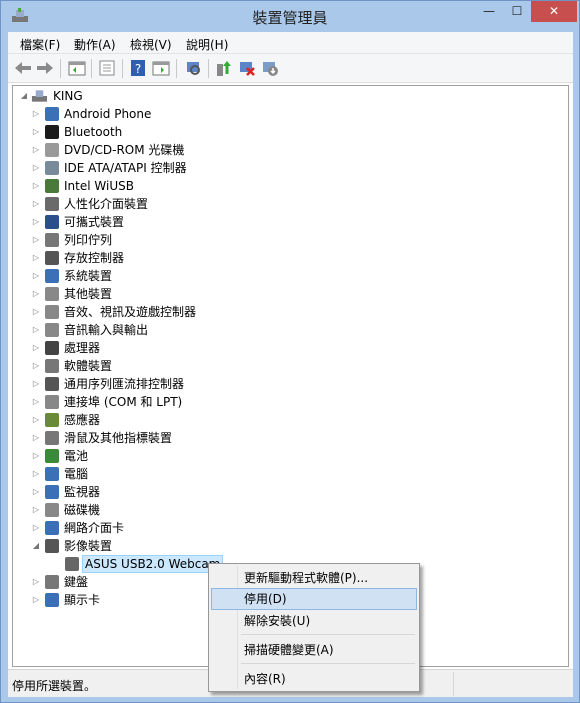 This screenshot has height=703, width=580. I want to click on other-device-icon, so click(52, 294).